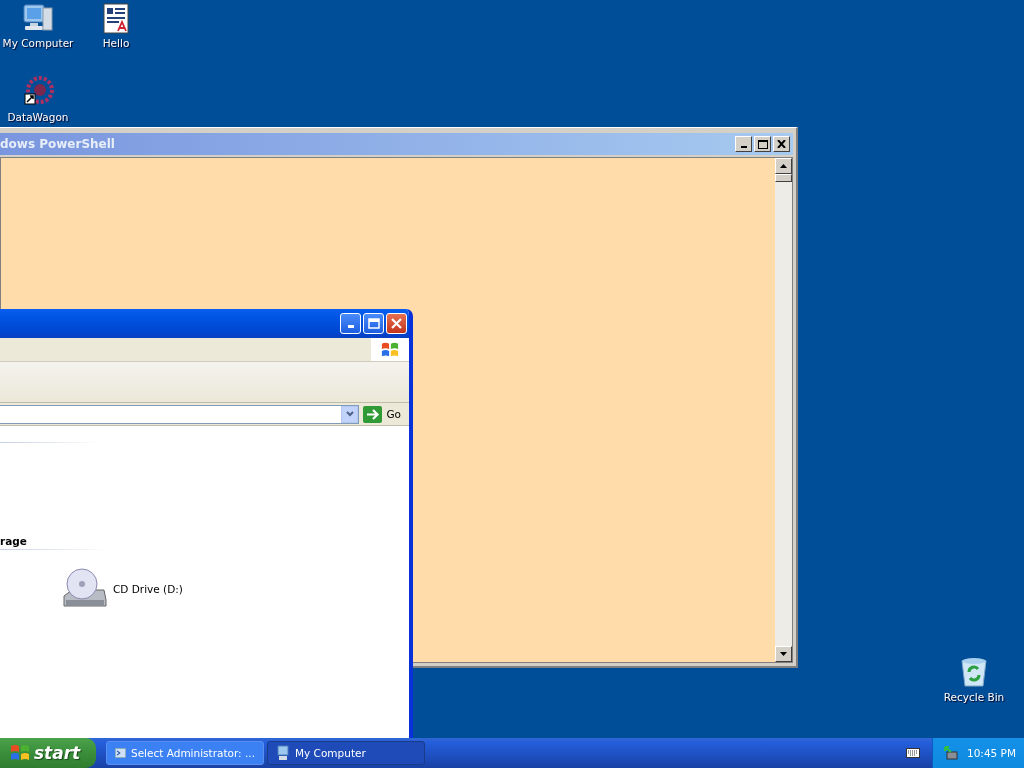  What do you see at coordinates (974, 697) in the screenshot?
I see `icon-label: Recycle Bin` at bounding box center [974, 697].